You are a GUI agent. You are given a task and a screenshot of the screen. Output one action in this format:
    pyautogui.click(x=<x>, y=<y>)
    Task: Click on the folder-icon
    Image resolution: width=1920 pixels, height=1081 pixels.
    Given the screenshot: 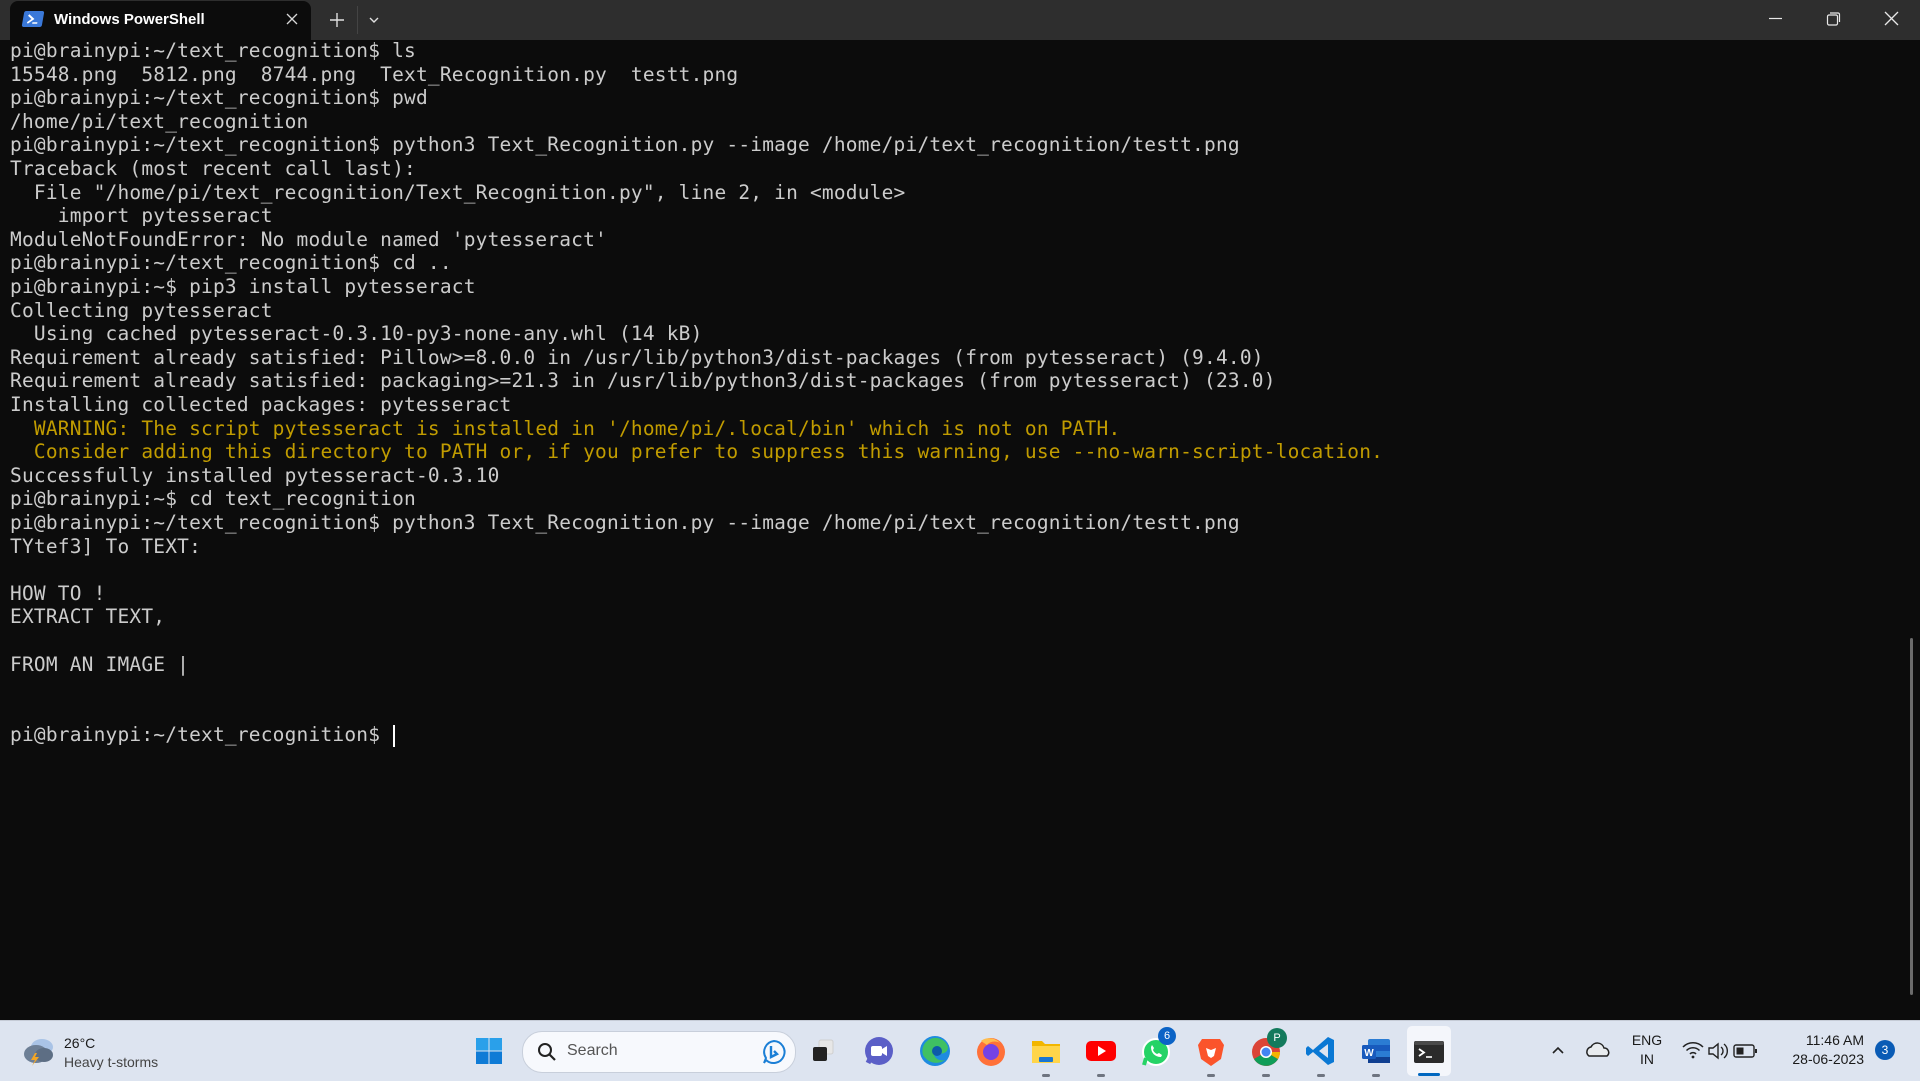 What is the action you would take?
    pyautogui.click(x=1046, y=1052)
    